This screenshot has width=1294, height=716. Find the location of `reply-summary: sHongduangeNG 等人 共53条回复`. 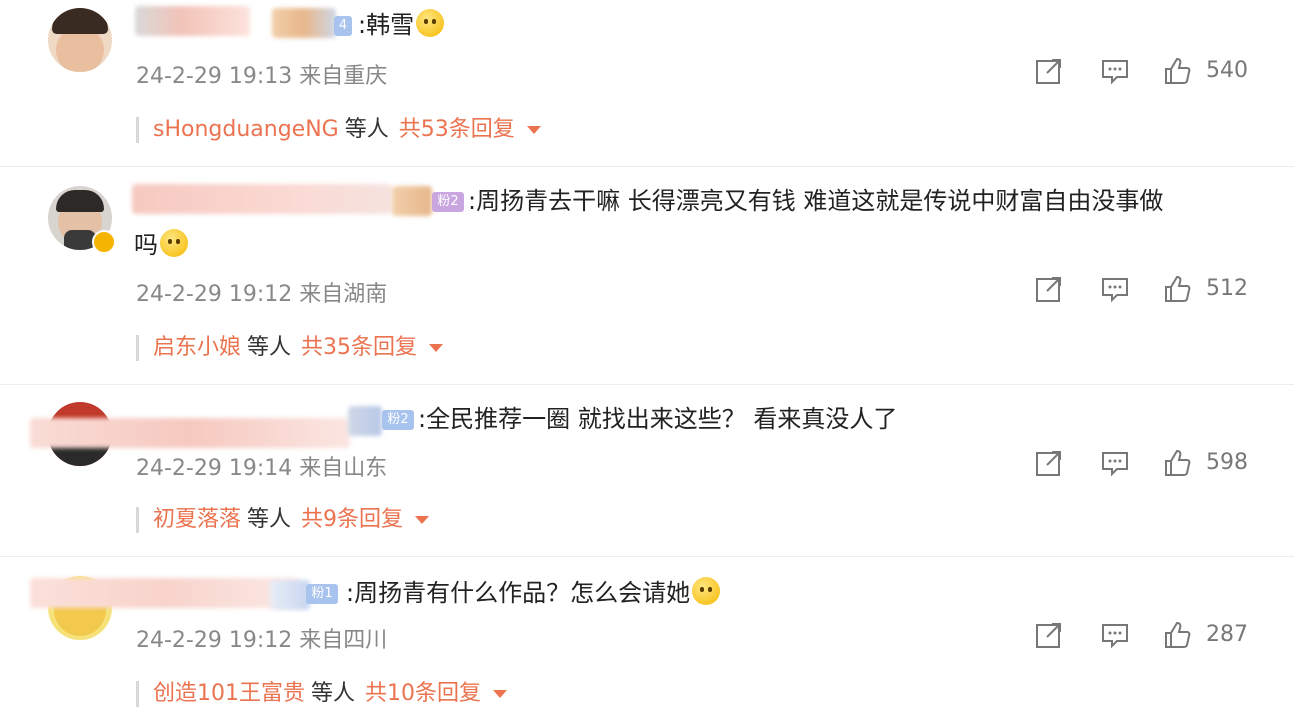

reply-summary: sHongduangeNG 等人 共53条回复 is located at coordinates (338, 130).